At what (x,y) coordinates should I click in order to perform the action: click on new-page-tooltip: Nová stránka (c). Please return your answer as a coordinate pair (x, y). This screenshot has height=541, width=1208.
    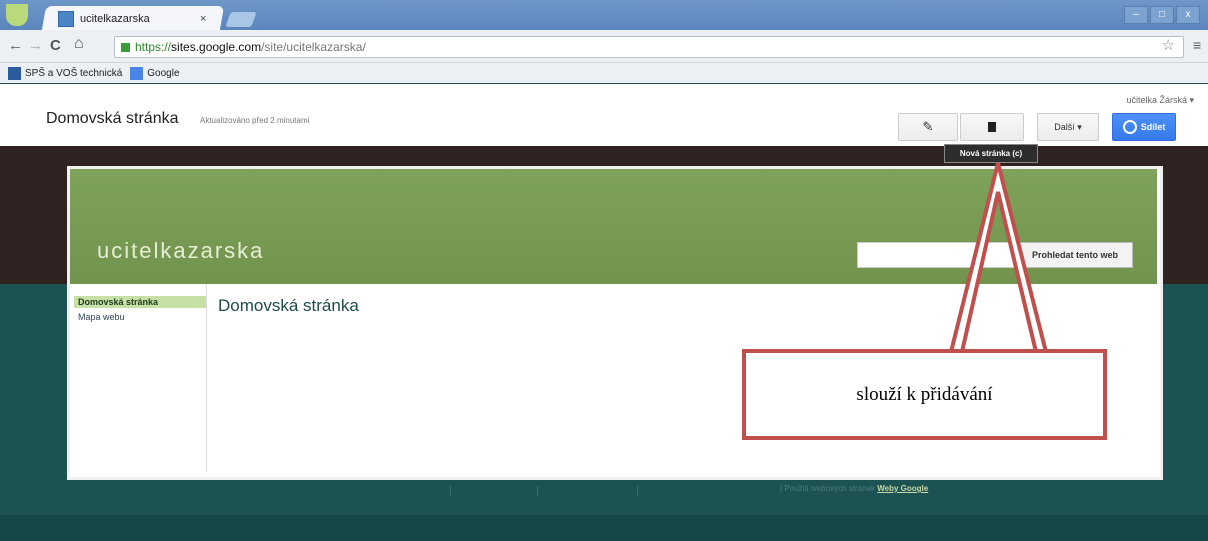
    Looking at the image, I should click on (991, 153).